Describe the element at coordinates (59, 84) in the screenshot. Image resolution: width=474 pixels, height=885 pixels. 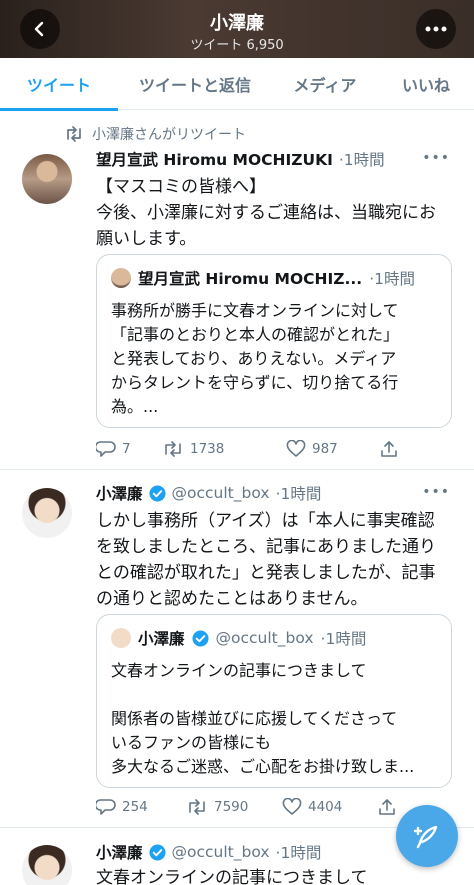
I see `tab-tweets: ツイート` at that location.